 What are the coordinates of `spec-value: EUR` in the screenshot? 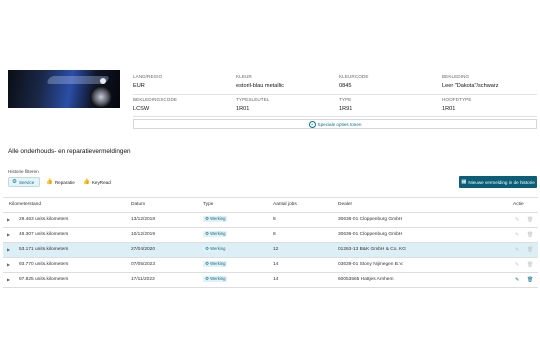 It's located at (139, 86).